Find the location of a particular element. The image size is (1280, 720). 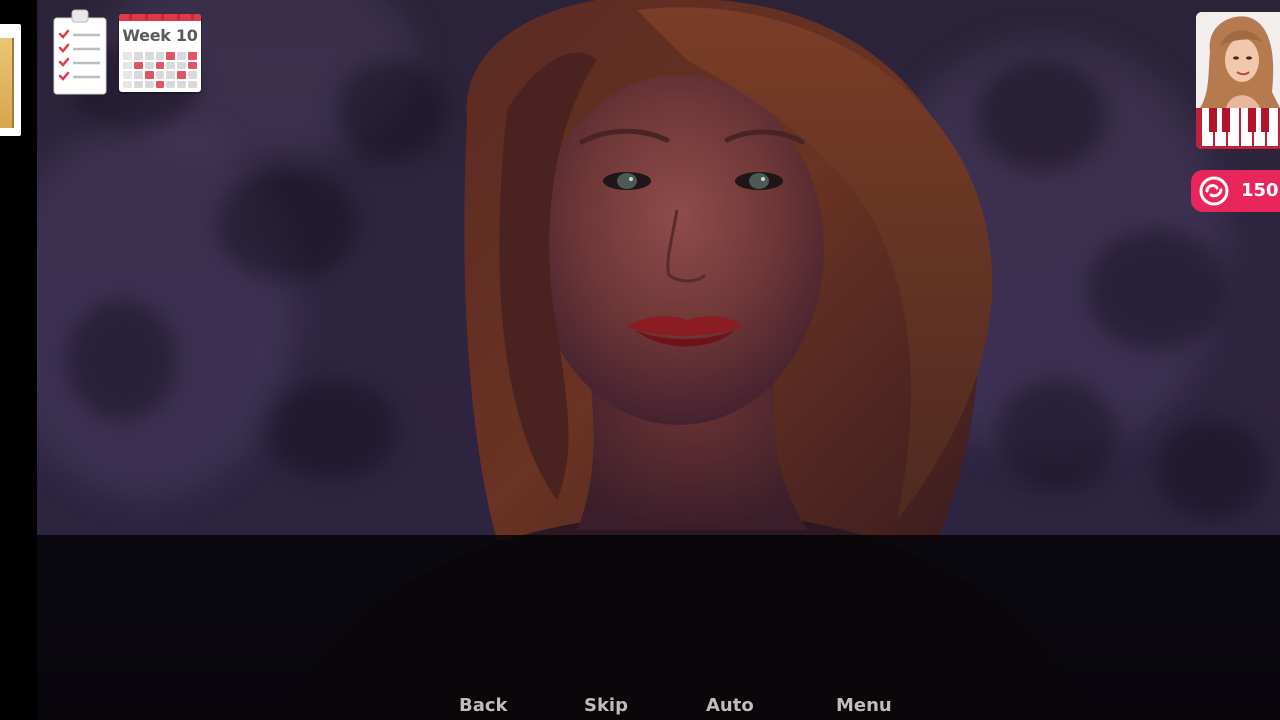

cute-points-icon is located at coordinates (1214, 191).